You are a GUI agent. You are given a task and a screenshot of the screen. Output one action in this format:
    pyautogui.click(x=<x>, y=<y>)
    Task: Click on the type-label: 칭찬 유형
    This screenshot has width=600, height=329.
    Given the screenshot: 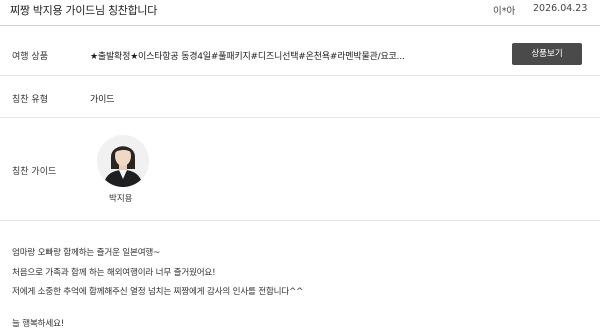 What is the action you would take?
    pyautogui.click(x=30, y=100)
    